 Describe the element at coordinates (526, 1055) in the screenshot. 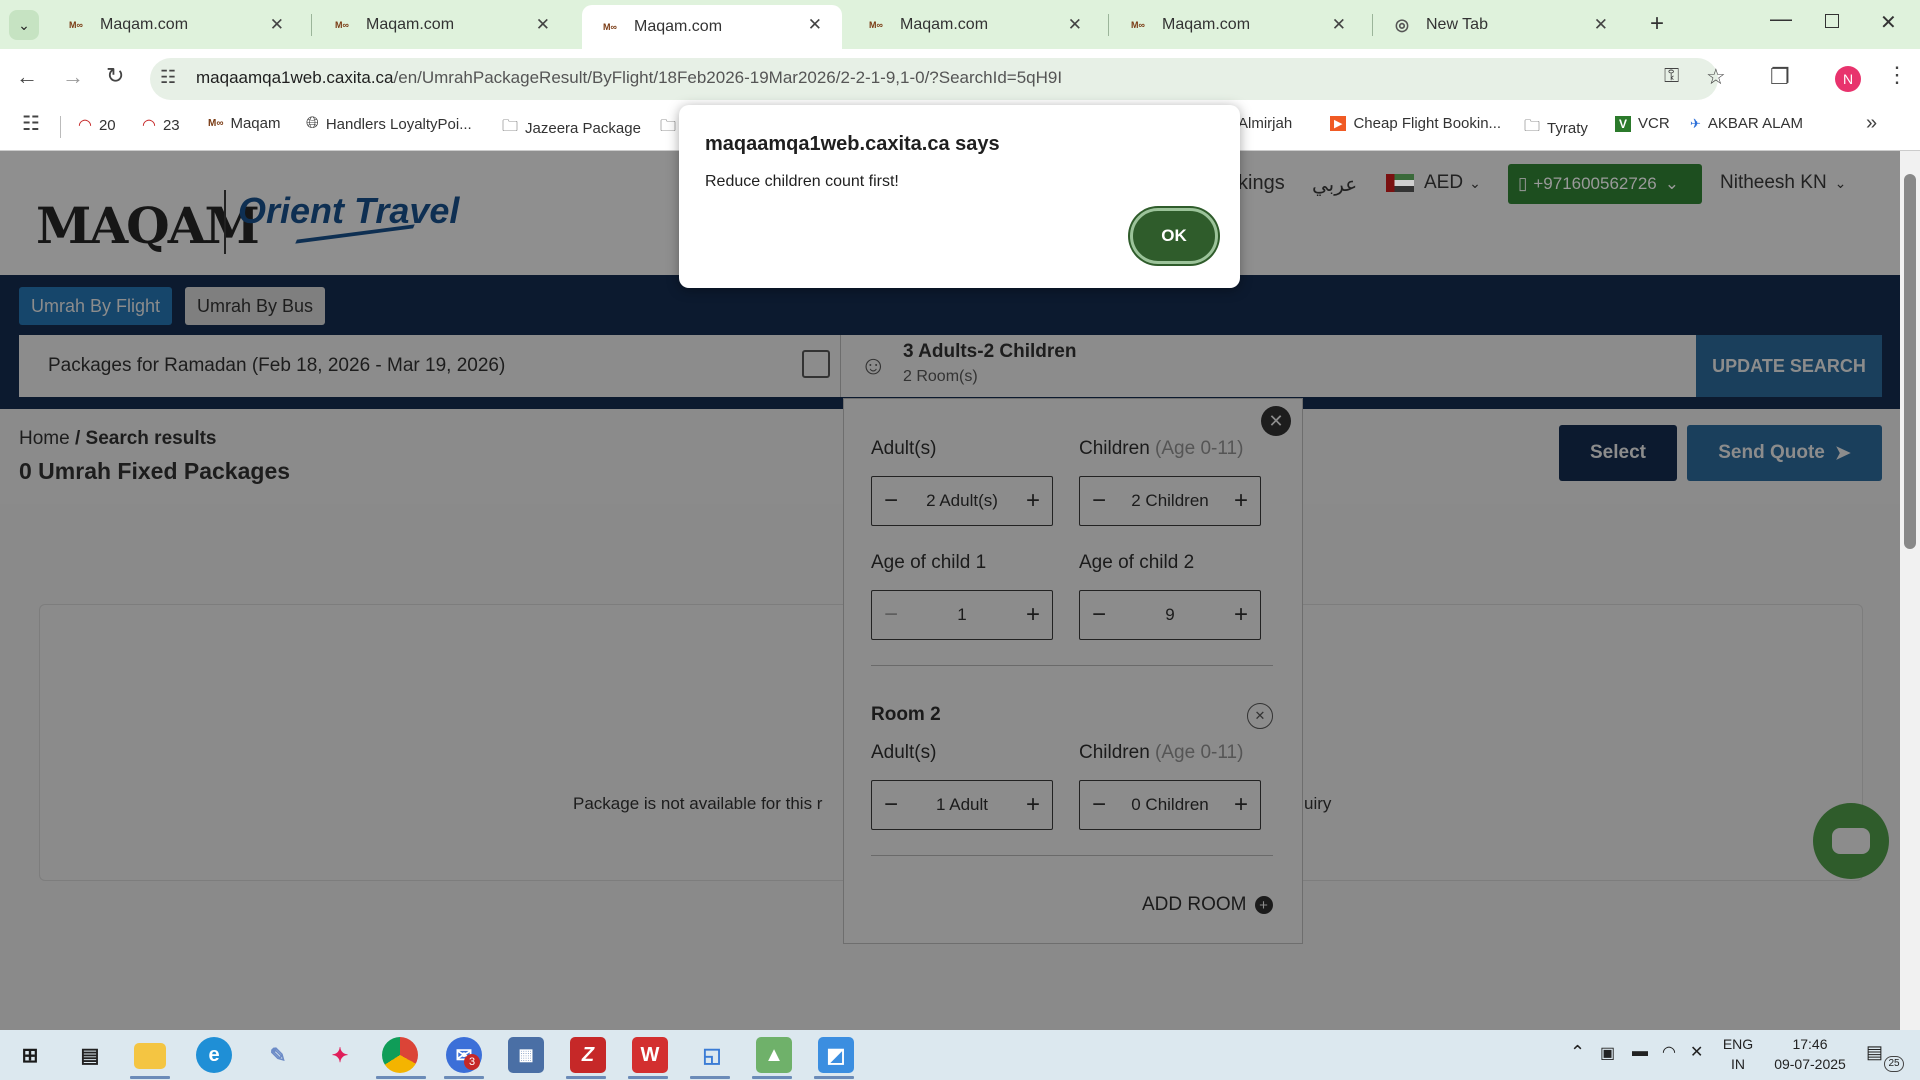

I see `calculator-icon: ▦` at that location.